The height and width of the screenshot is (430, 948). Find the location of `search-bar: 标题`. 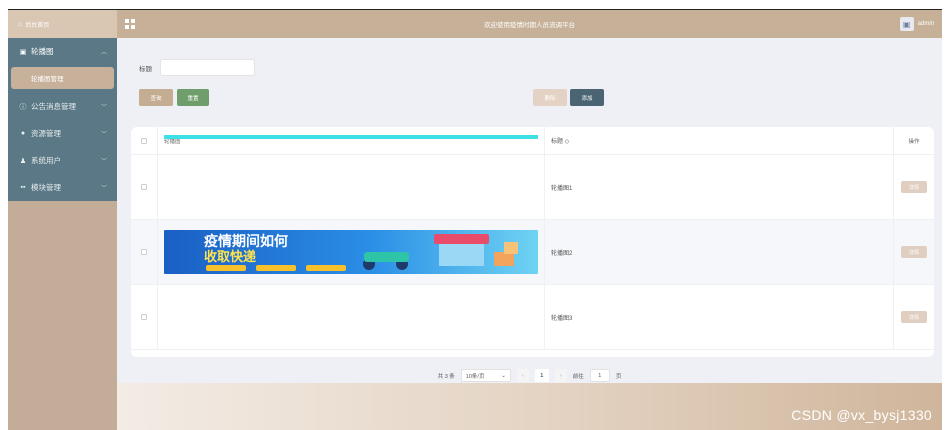

search-bar: 标题 is located at coordinates (197, 67).